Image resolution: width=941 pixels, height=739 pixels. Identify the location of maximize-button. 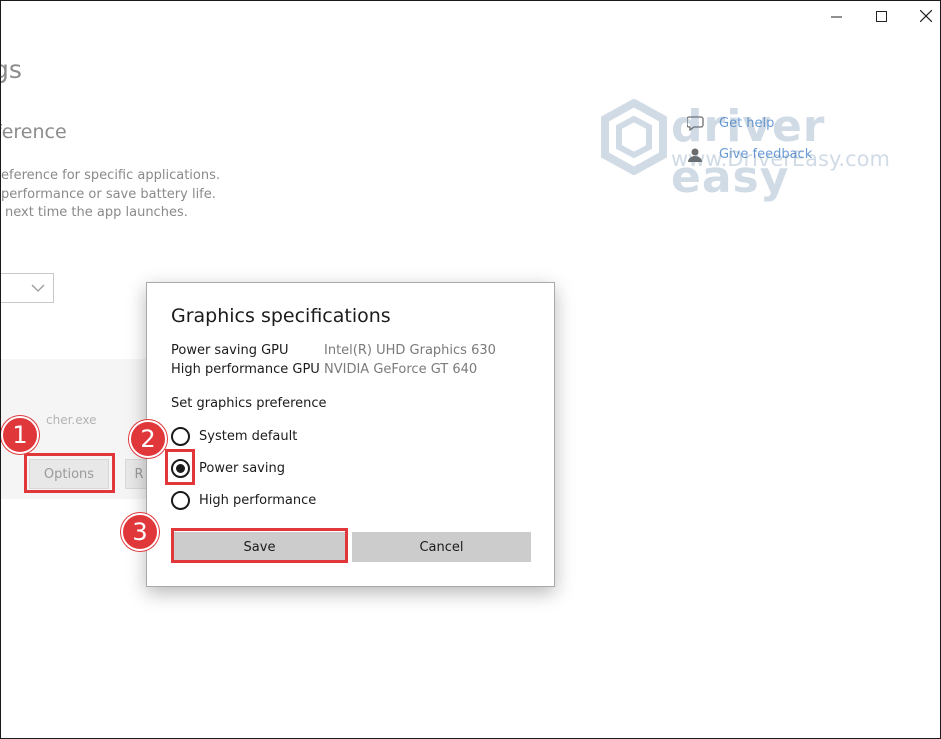
(881, 16).